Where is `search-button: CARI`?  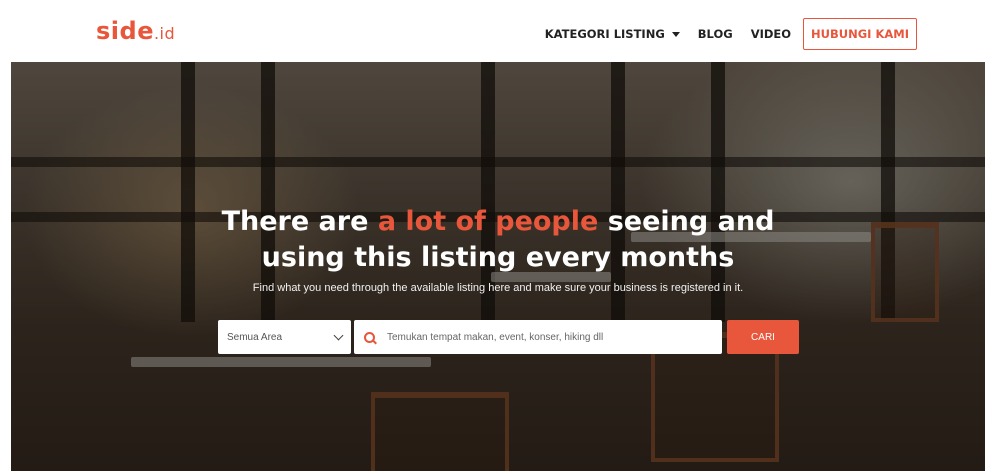 search-button: CARI is located at coordinates (763, 337).